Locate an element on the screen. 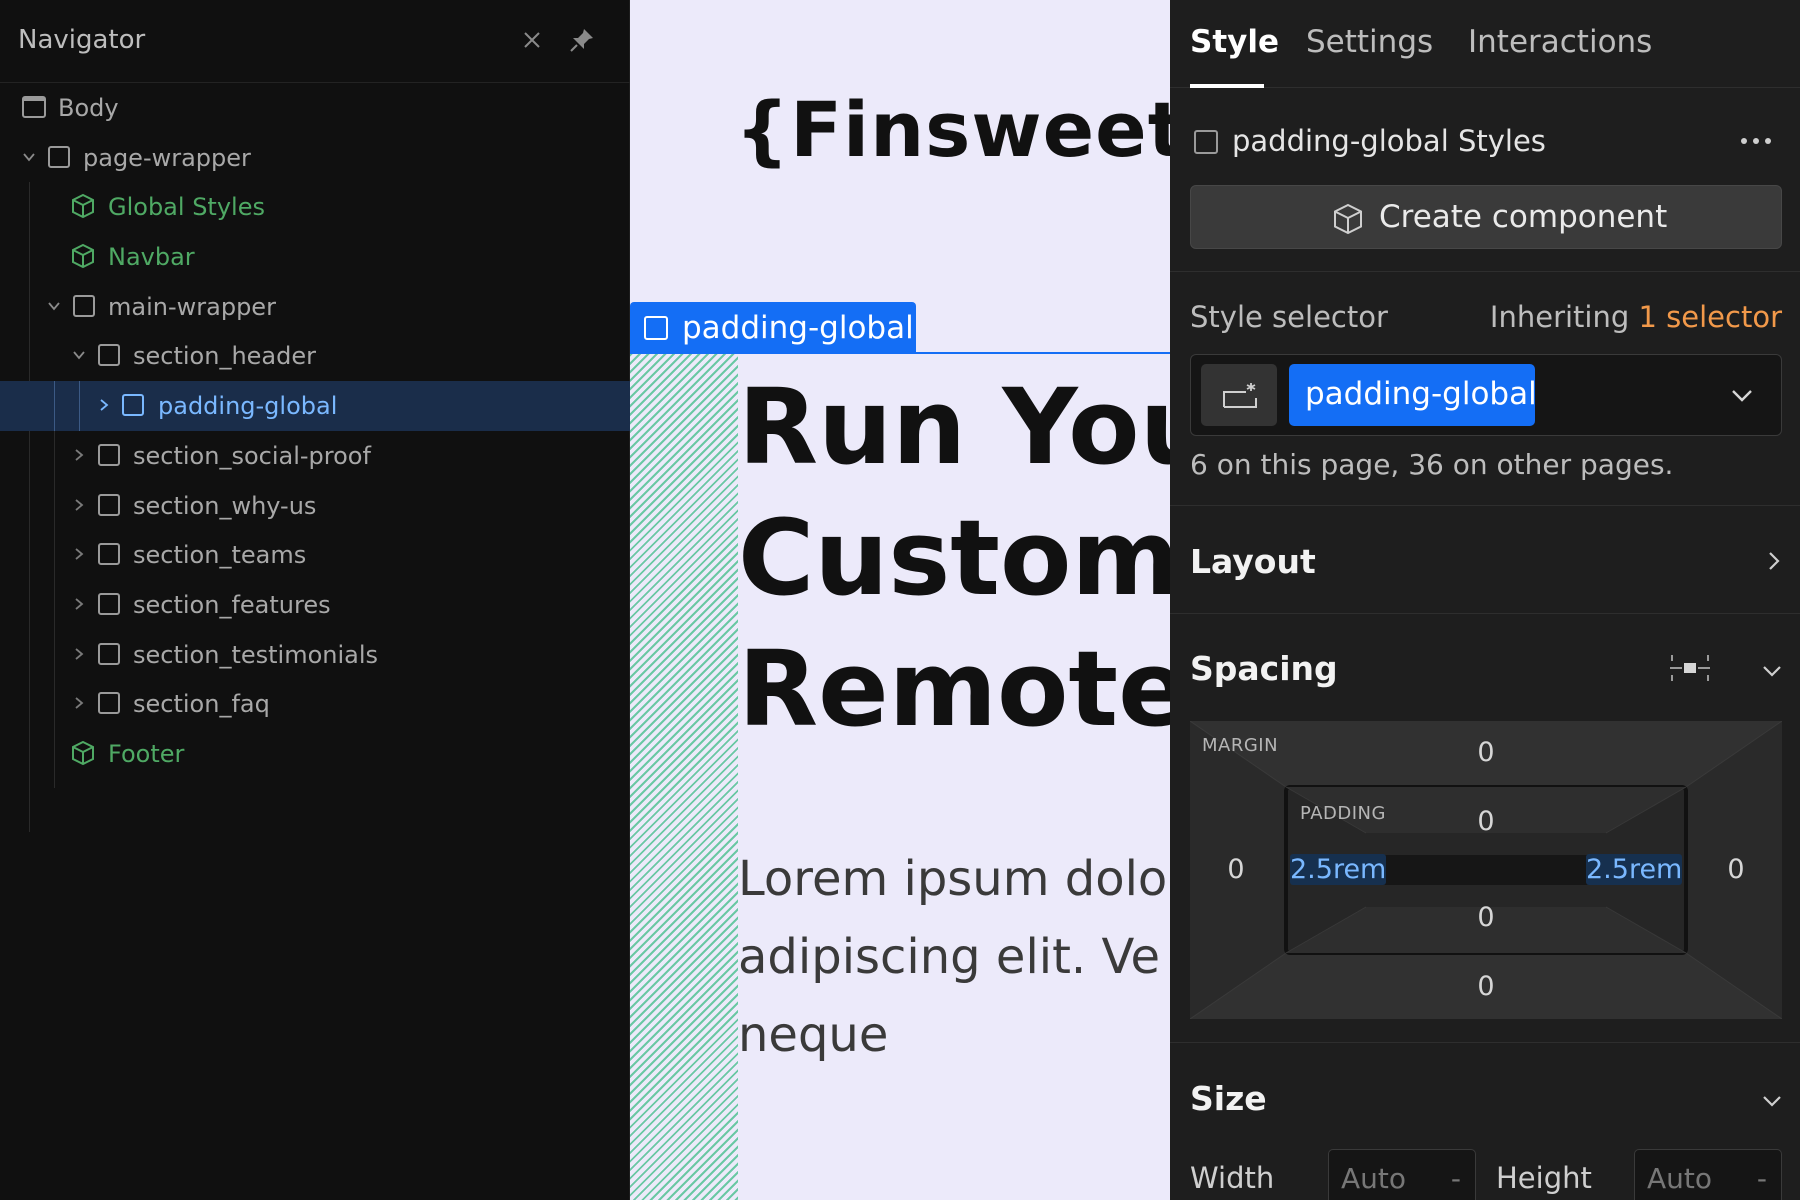 The image size is (1800, 1200). hero-heading: Run You Custom Remote is located at coordinates (954, 558).